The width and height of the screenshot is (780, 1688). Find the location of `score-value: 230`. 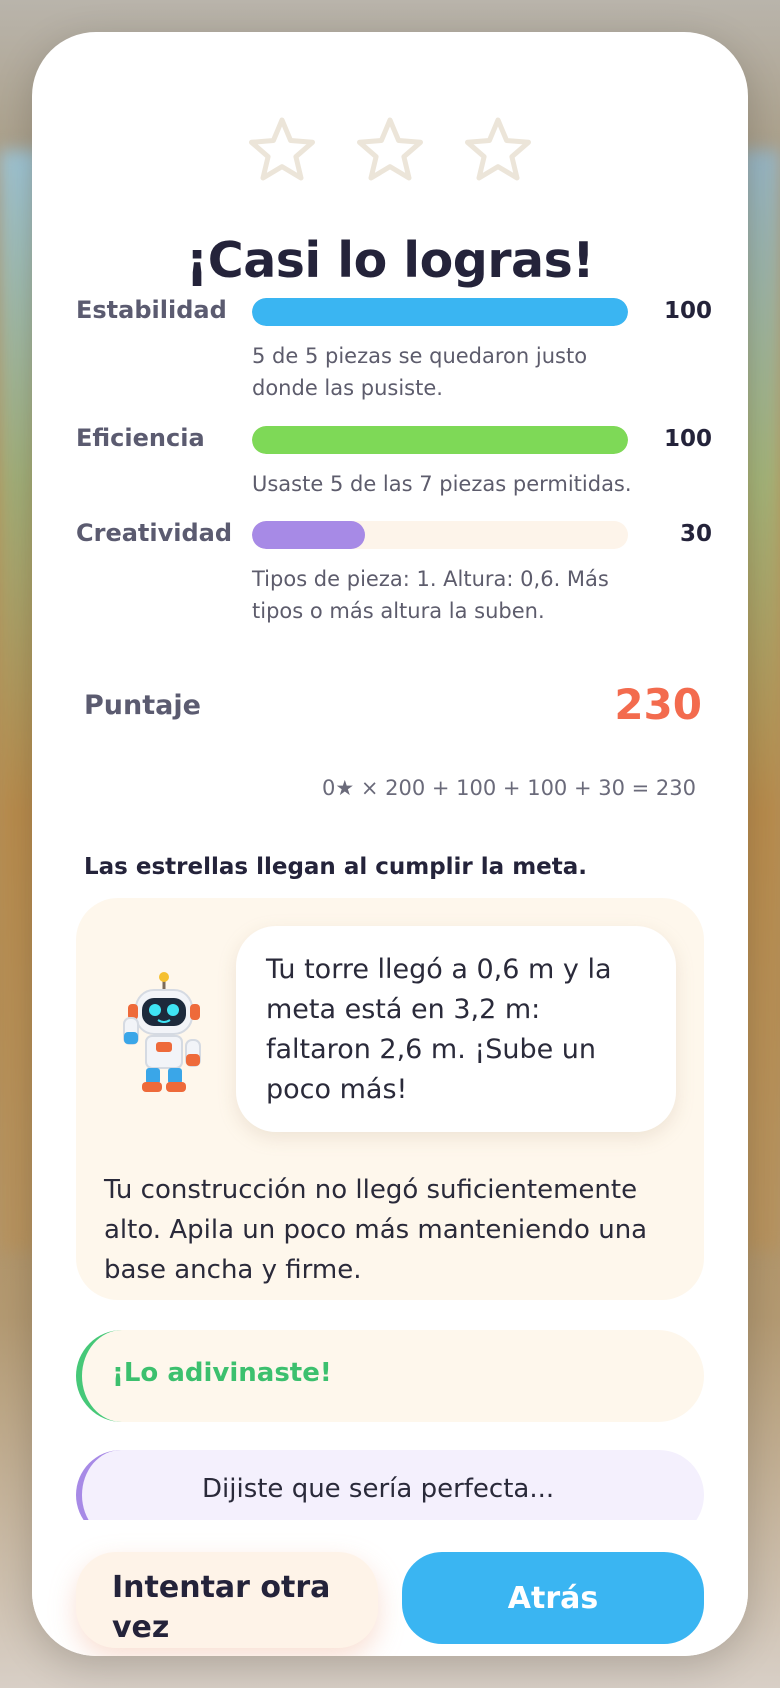

score-value: 230 is located at coordinates (658, 704).